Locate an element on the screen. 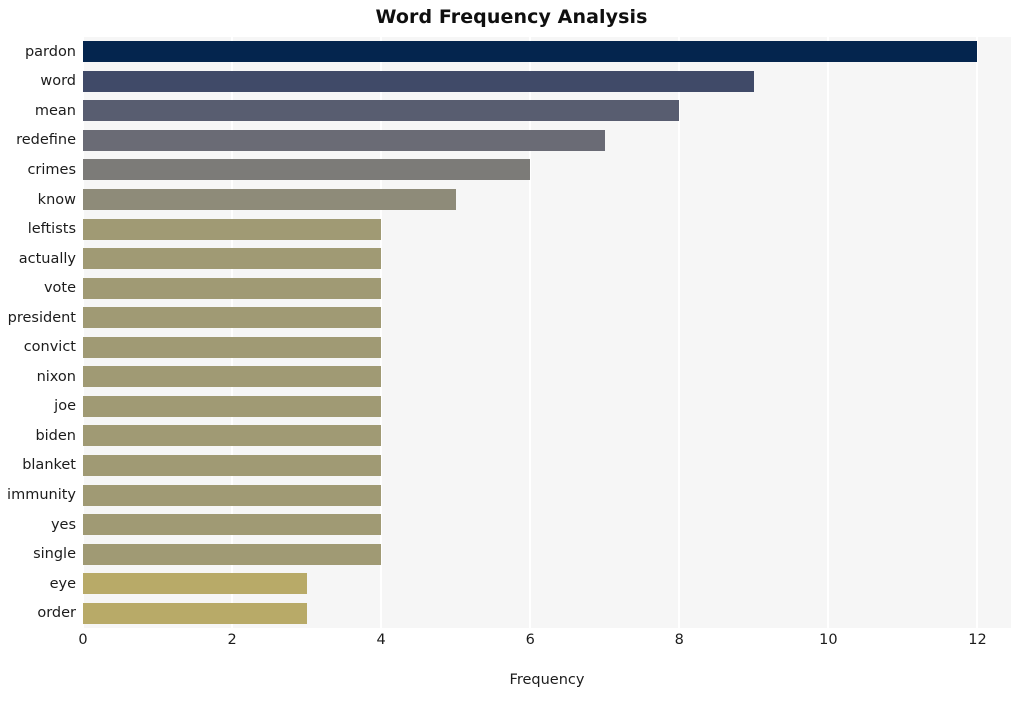 The width and height of the screenshot is (1023, 701). y-axis-tick-label: nixon is located at coordinates (56, 376).